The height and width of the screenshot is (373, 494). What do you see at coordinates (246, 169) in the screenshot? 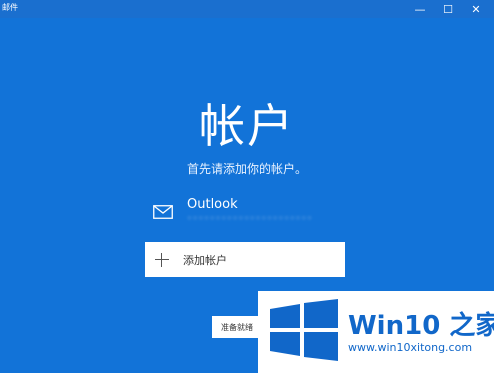
I see `page-subtitle: 首先请添加你的帐户。` at bounding box center [246, 169].